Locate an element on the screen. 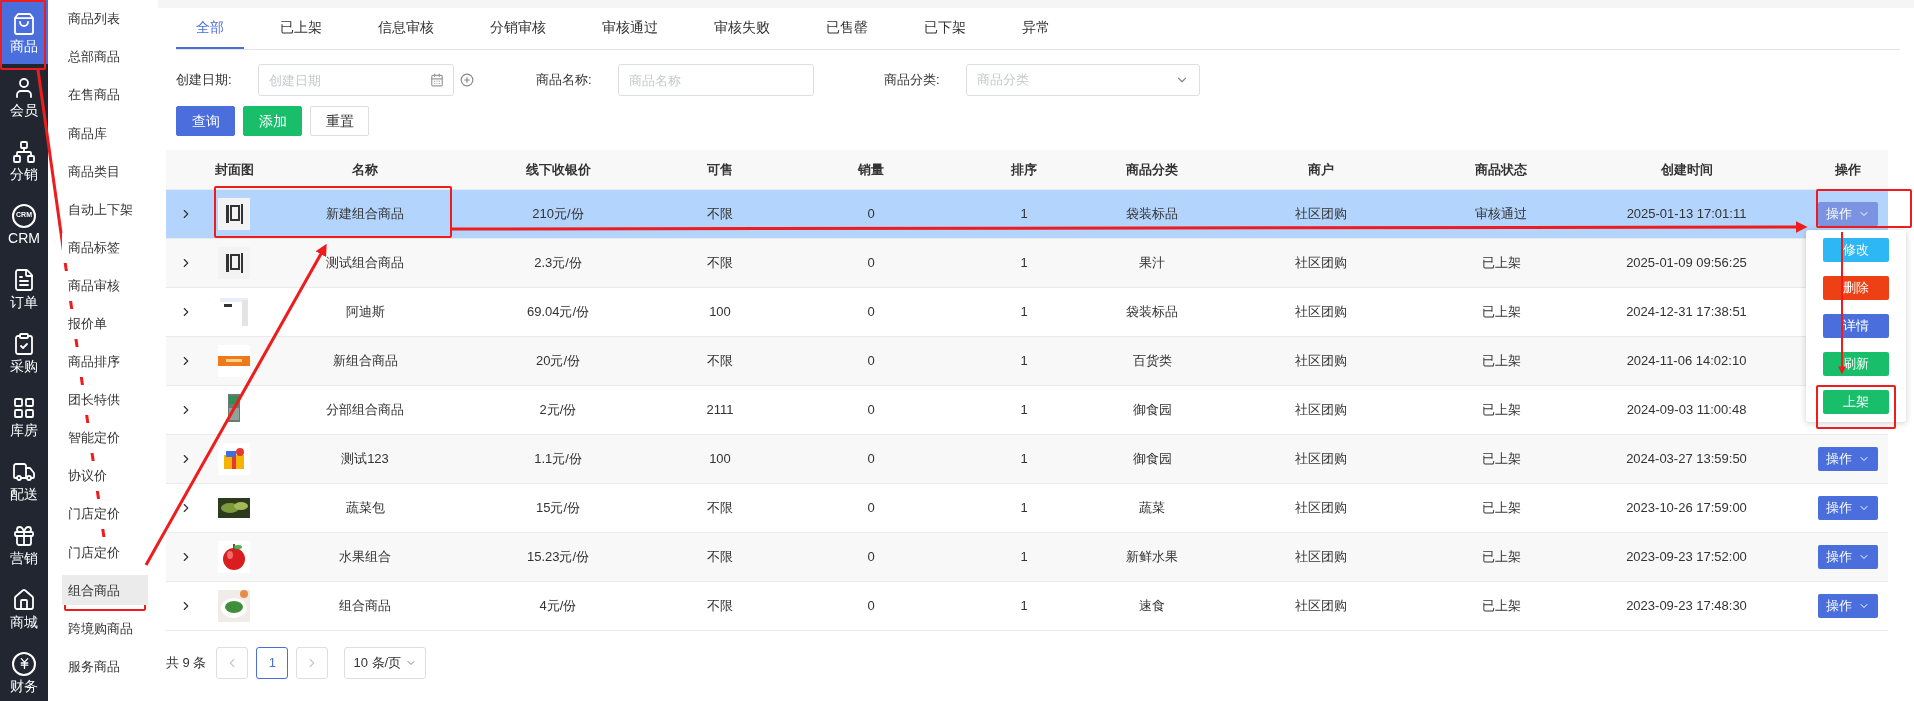  column-header: 线下收银价 is located at coordinates (558, 169).